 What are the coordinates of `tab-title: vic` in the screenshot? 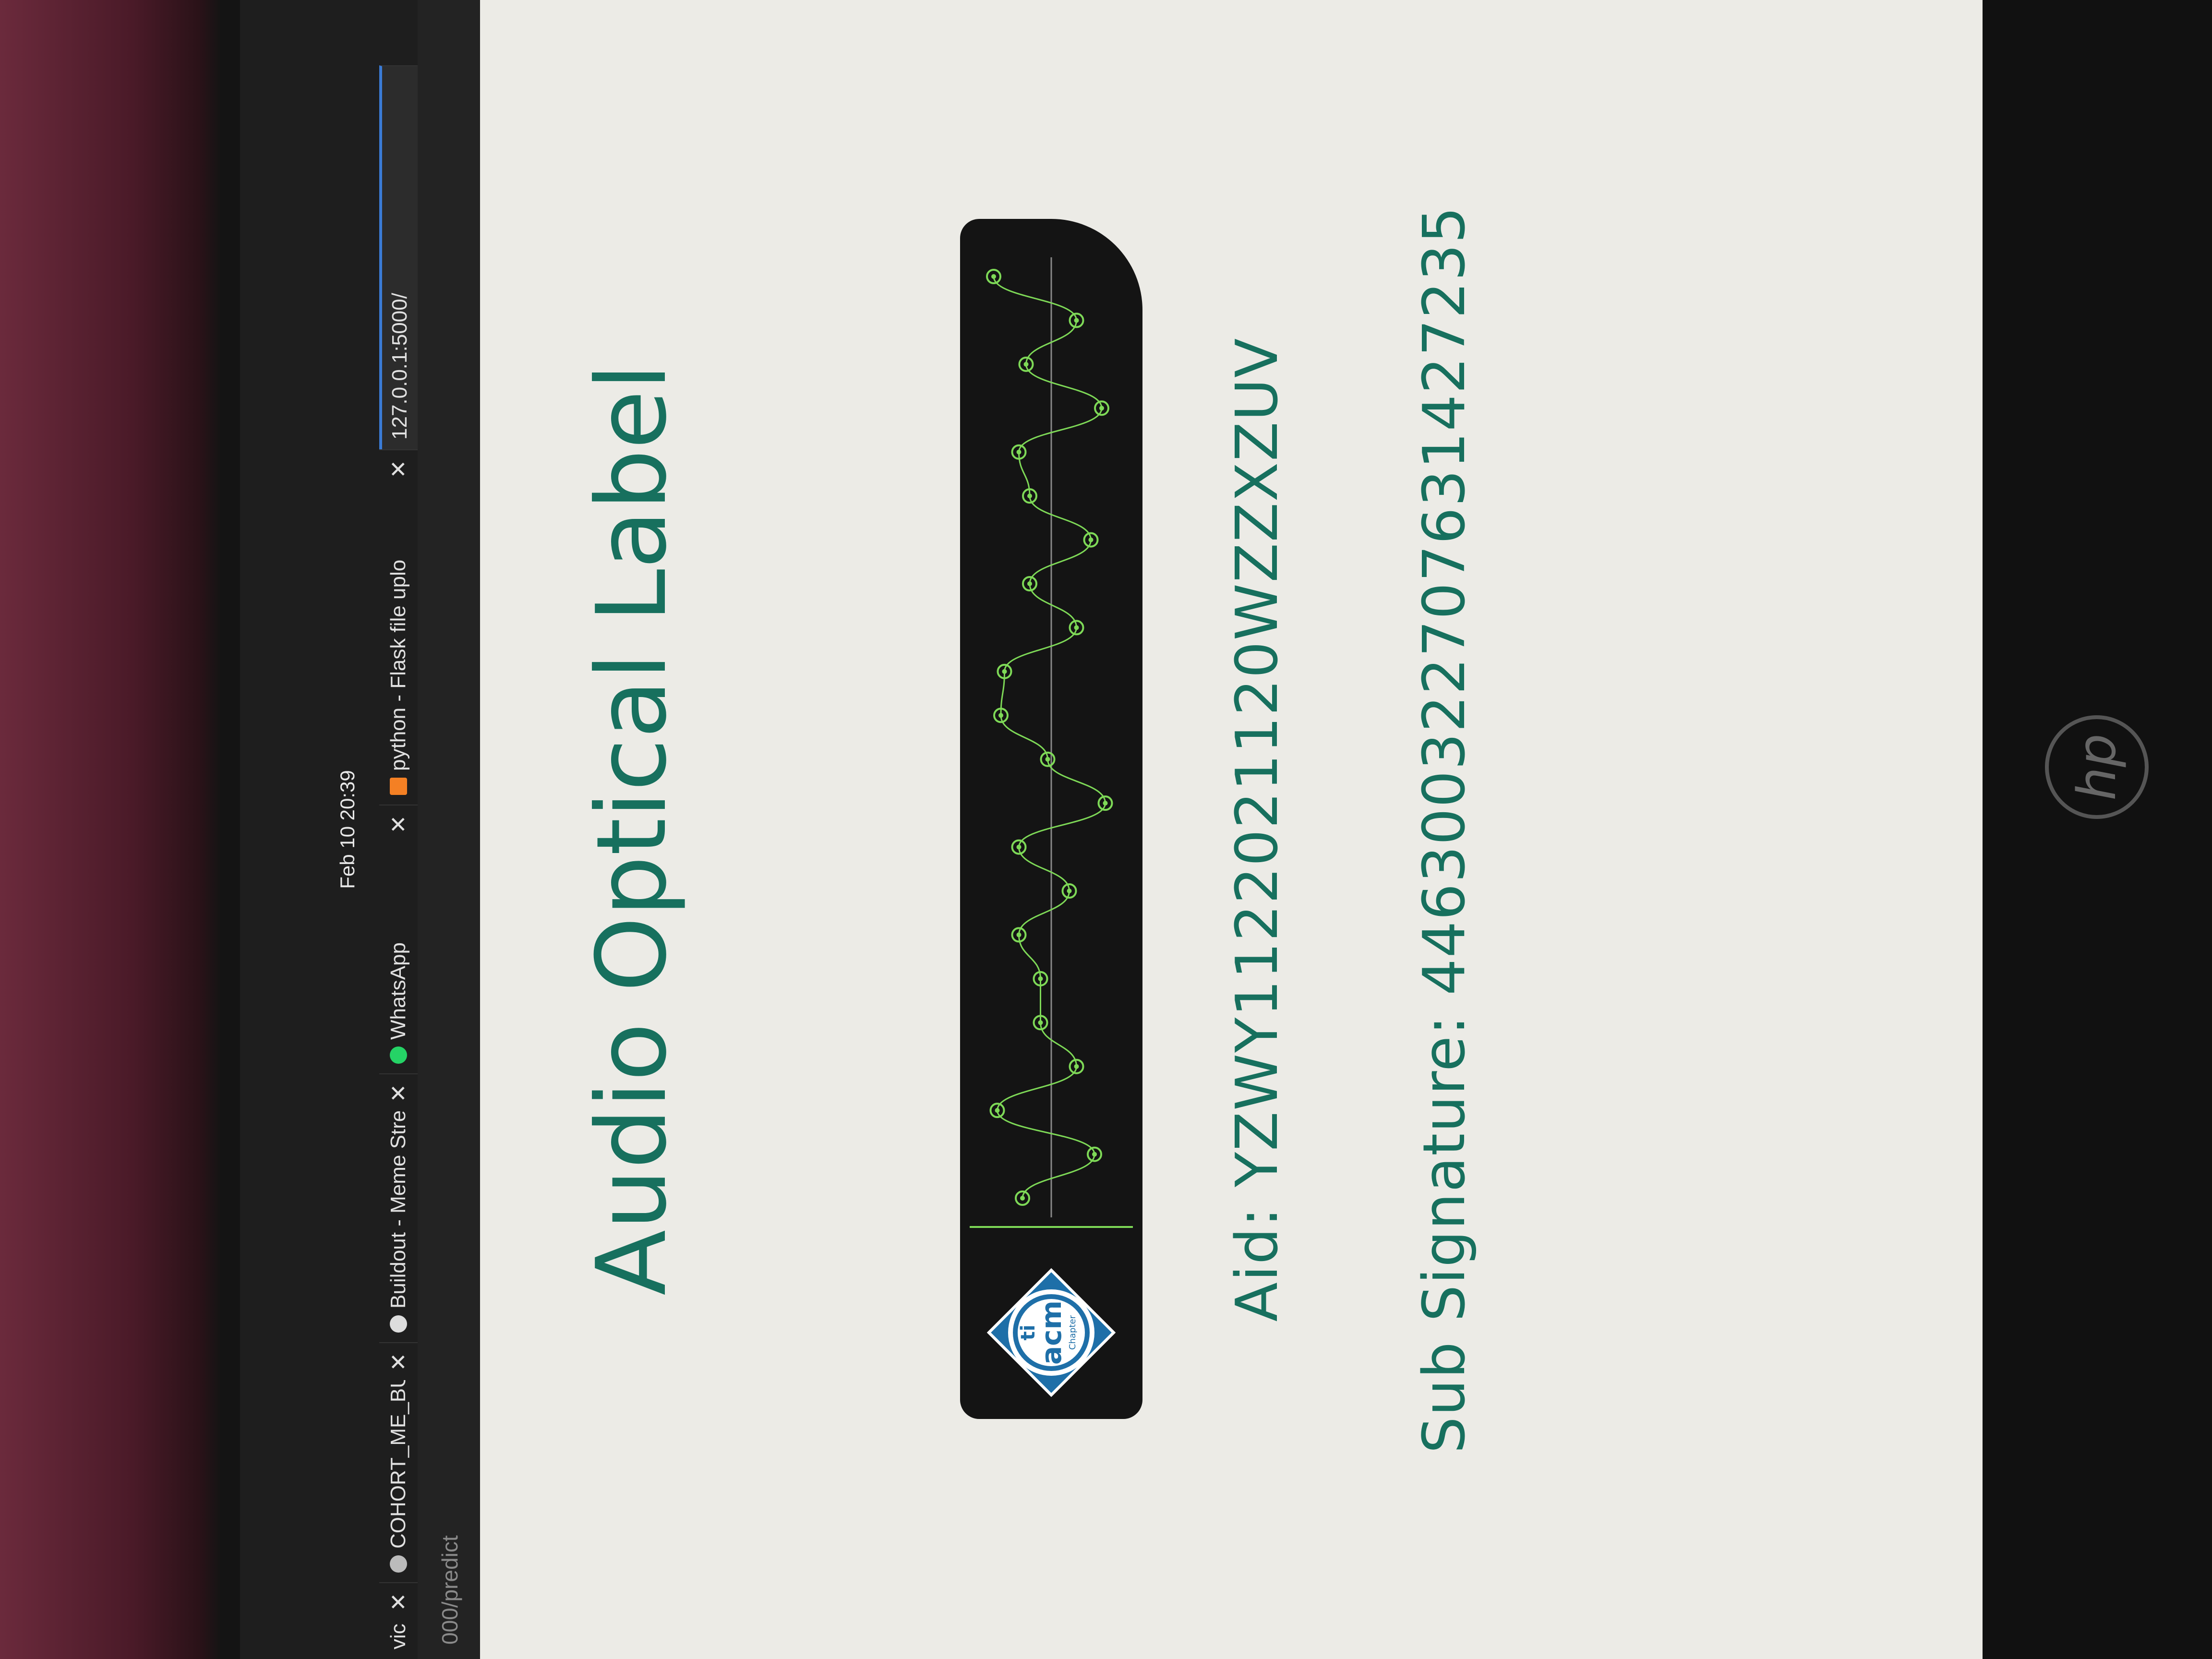 It's located at (398, 1636).